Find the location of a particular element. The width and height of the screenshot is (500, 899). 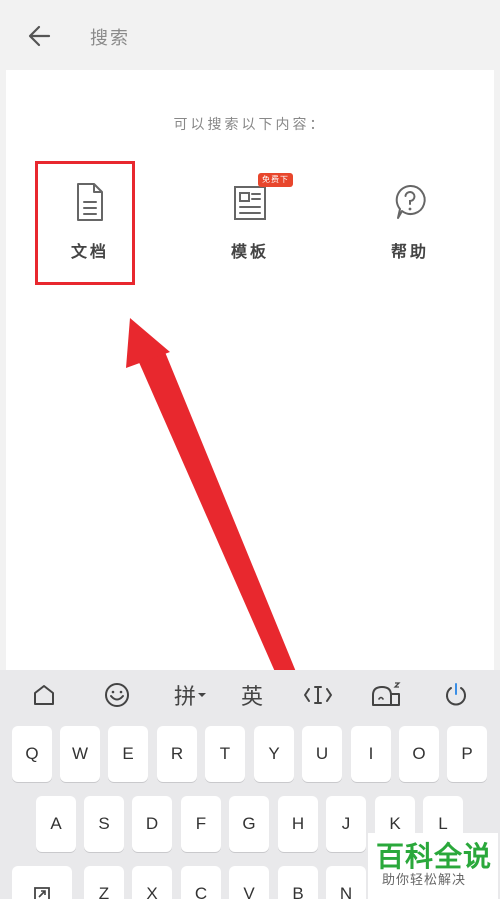

key-p: P is located at coordinates (467, 754).